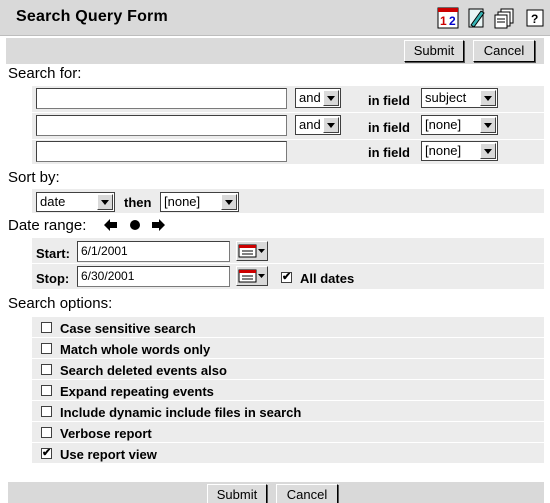 Image resolution: width=550 pixels, height=503 pixels. Describe the element at coordinates (327, 278) in the screenshot. I see `all-dates-label: All dates` at that location.